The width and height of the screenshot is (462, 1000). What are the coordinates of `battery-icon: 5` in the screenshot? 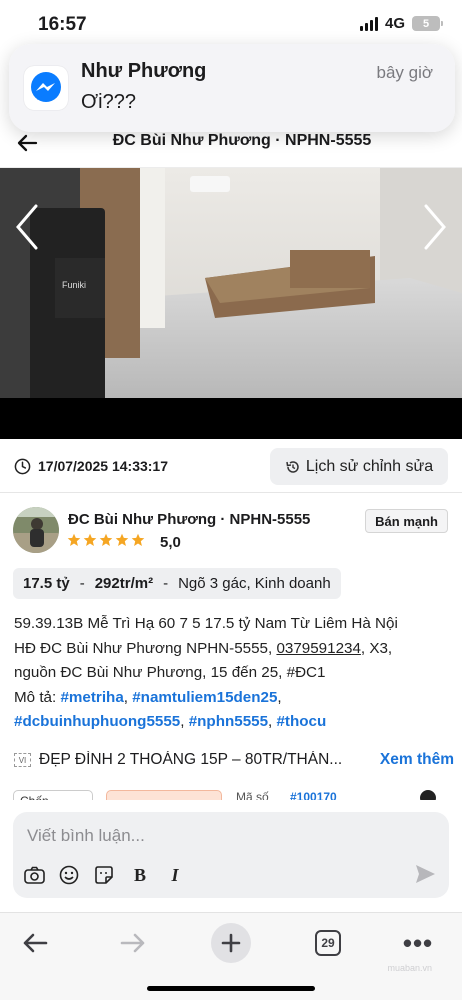 It's located at (427, 23).